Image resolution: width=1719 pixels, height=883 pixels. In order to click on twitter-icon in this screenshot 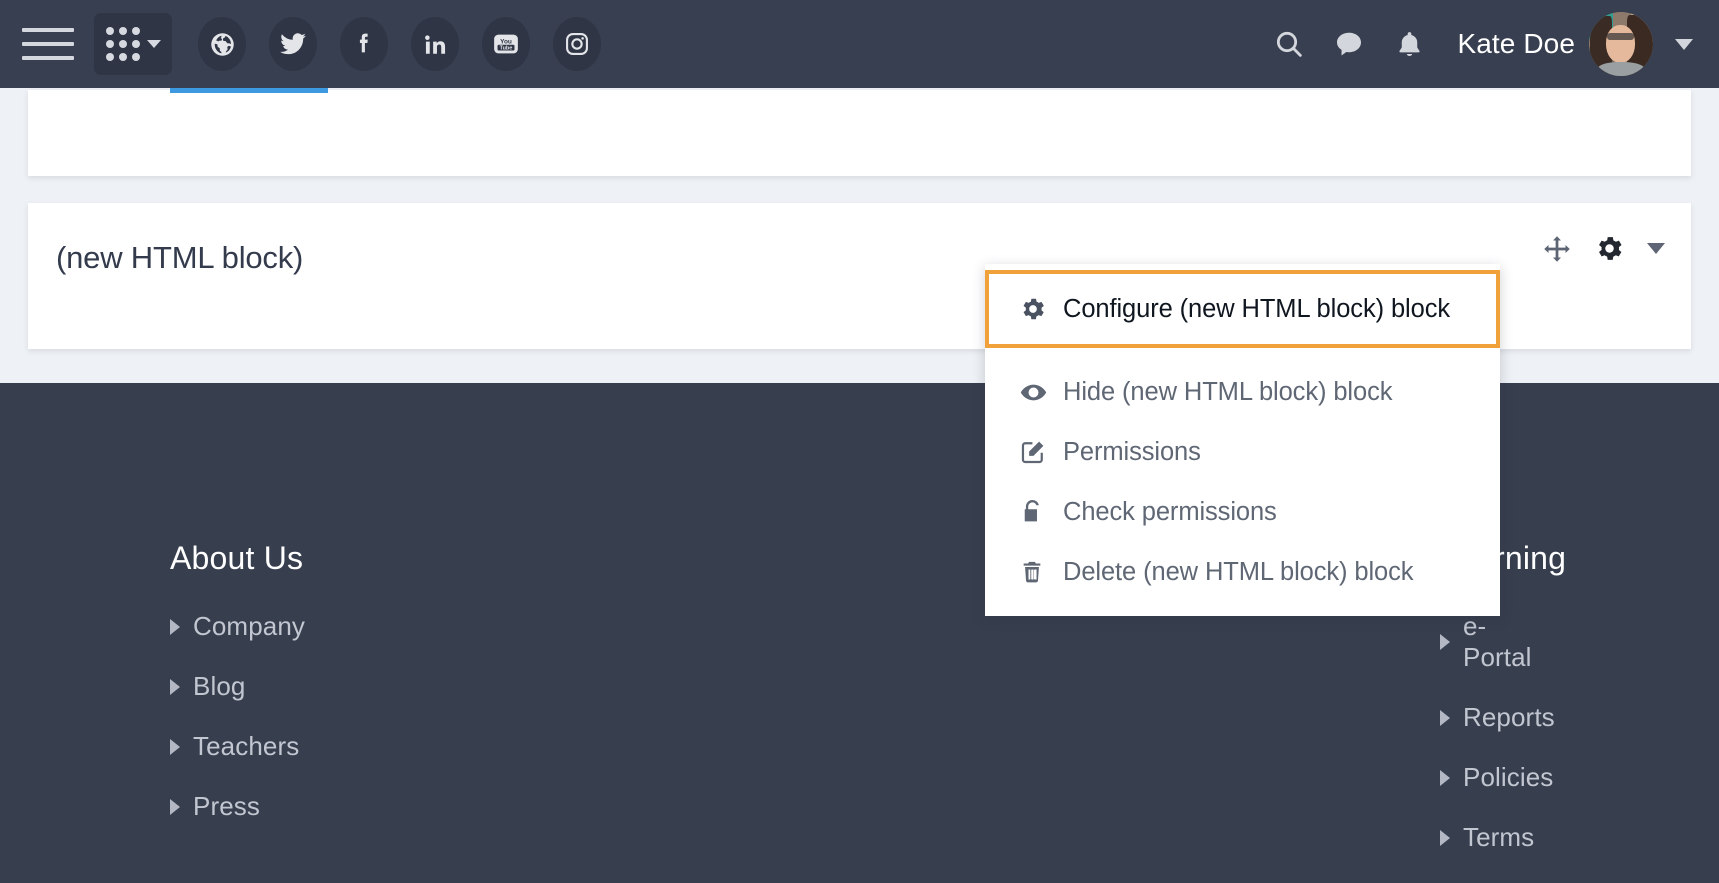, I will do `click(293, 44)`.